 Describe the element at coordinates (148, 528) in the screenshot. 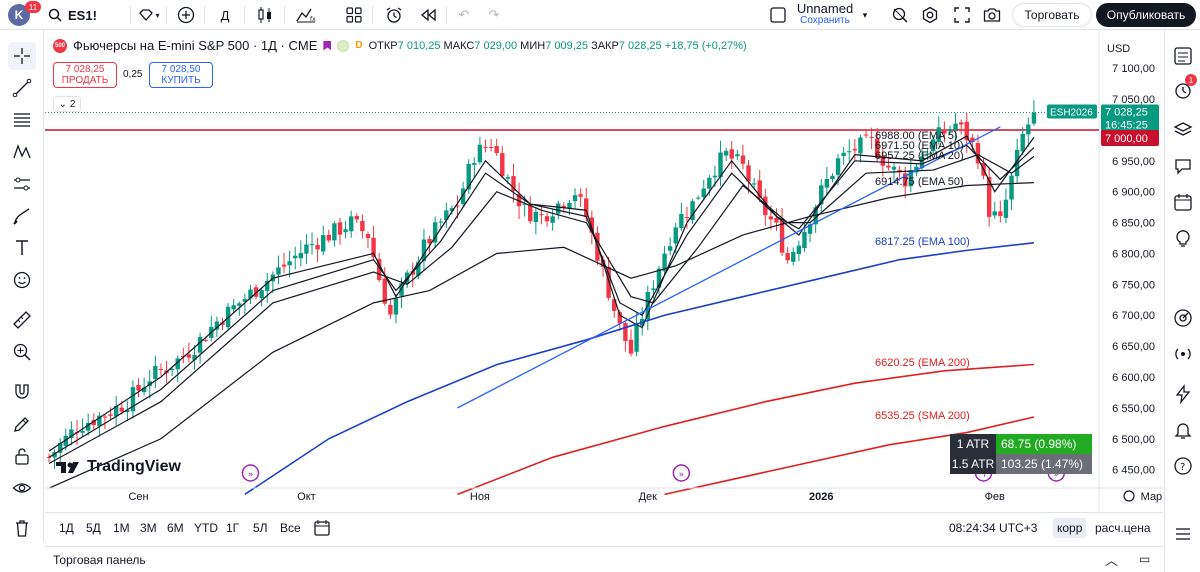

I see `timeframe-button: 3М` at that location.